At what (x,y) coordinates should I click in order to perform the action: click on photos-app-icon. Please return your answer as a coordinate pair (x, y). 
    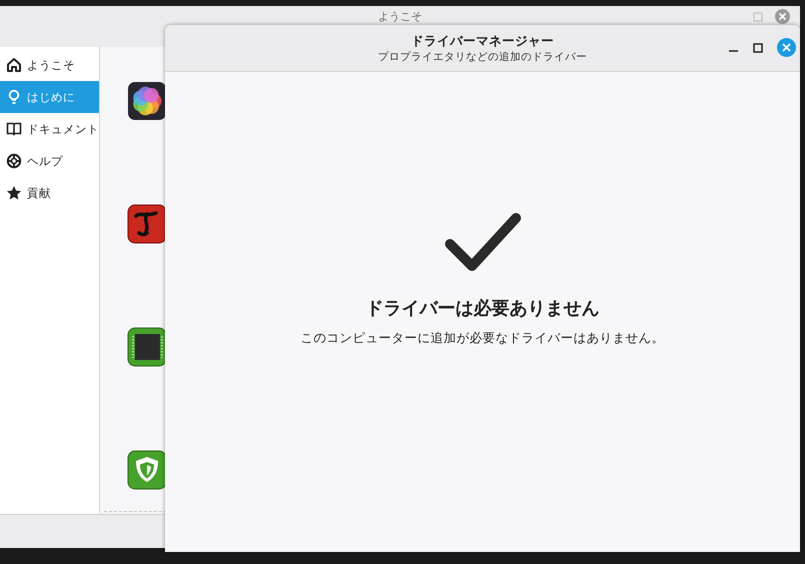
    Looking at the image, I should click on (147, 101).